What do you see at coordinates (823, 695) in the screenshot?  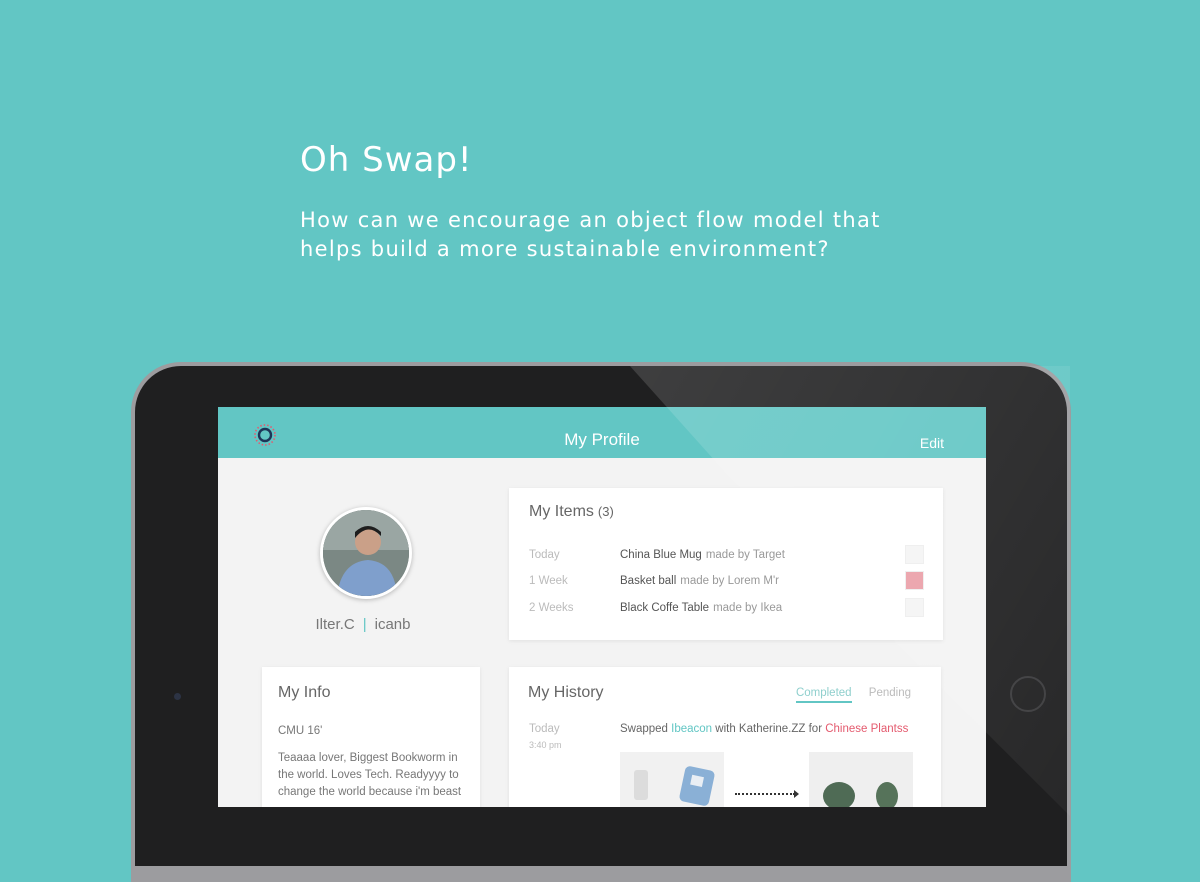 I see `tab-completed: Completed` at bounding box center [823, 695].